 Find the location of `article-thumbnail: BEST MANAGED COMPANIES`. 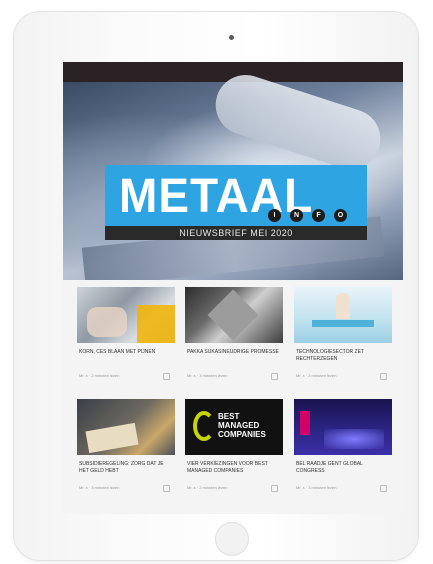

article-thumbnail: BEST MANAGED COMPANIES is located at coordinates (234, 427).